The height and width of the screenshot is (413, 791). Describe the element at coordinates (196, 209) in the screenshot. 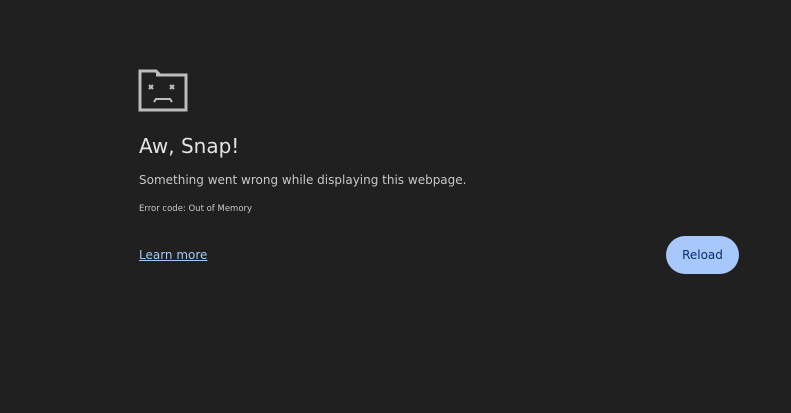

I see `error-code: Error code: Out of Memory` at that location.